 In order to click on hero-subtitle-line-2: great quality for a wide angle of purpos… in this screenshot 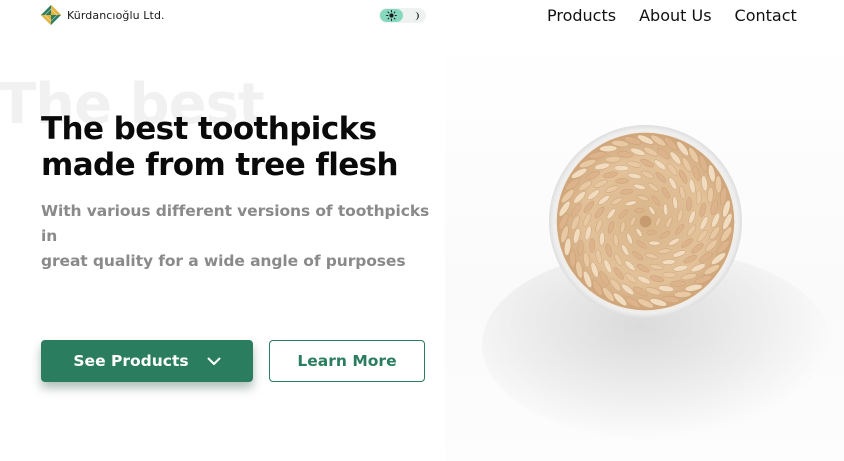, I will do `click(223, 261)`.